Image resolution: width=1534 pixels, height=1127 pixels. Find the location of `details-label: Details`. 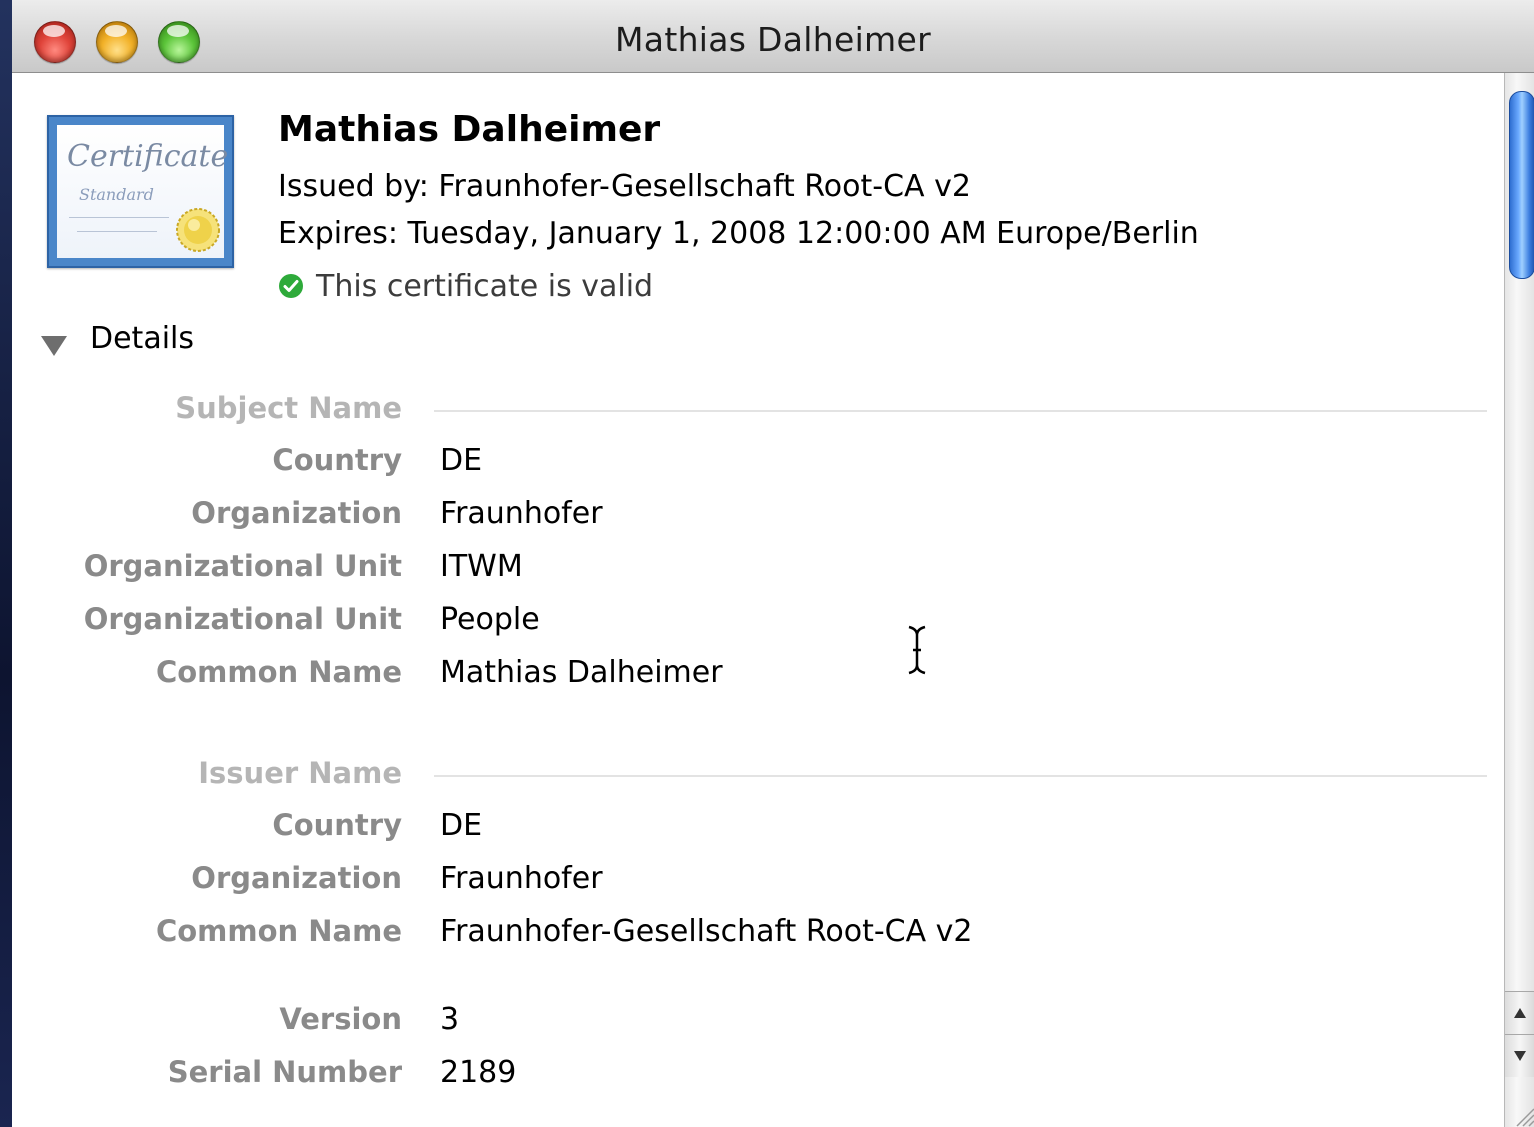

details-label: Details is located at coordinates (142, 338).